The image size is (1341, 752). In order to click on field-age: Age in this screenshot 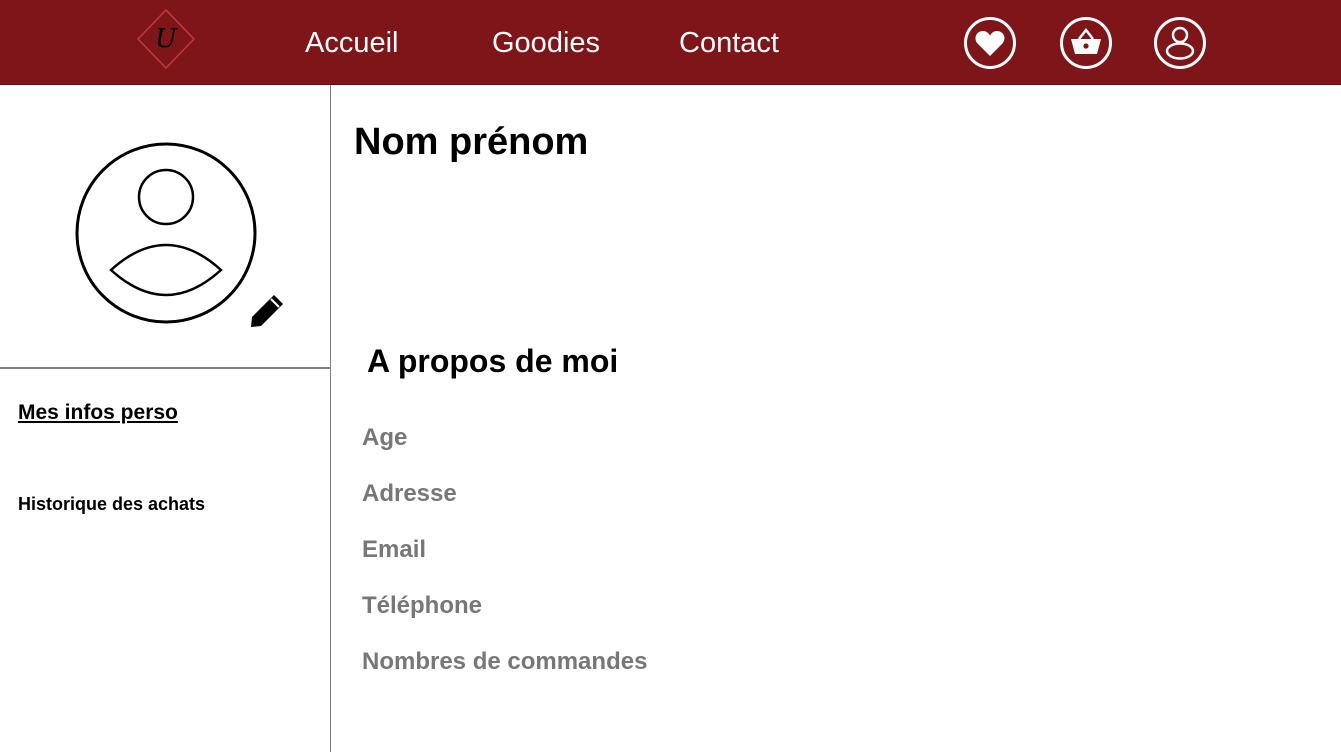, I will do `click(385, 437)`.